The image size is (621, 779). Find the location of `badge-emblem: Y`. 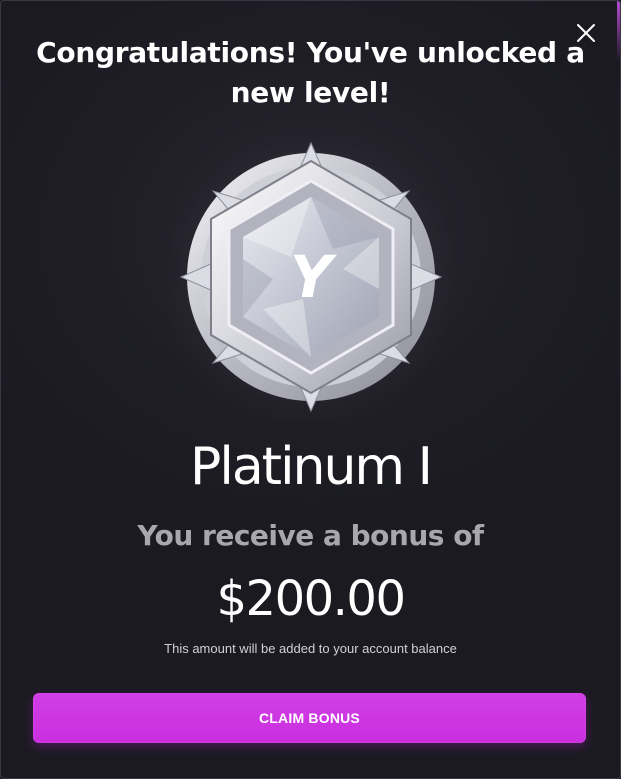

badge-emblem: Y is located at coordinates (313, 277).